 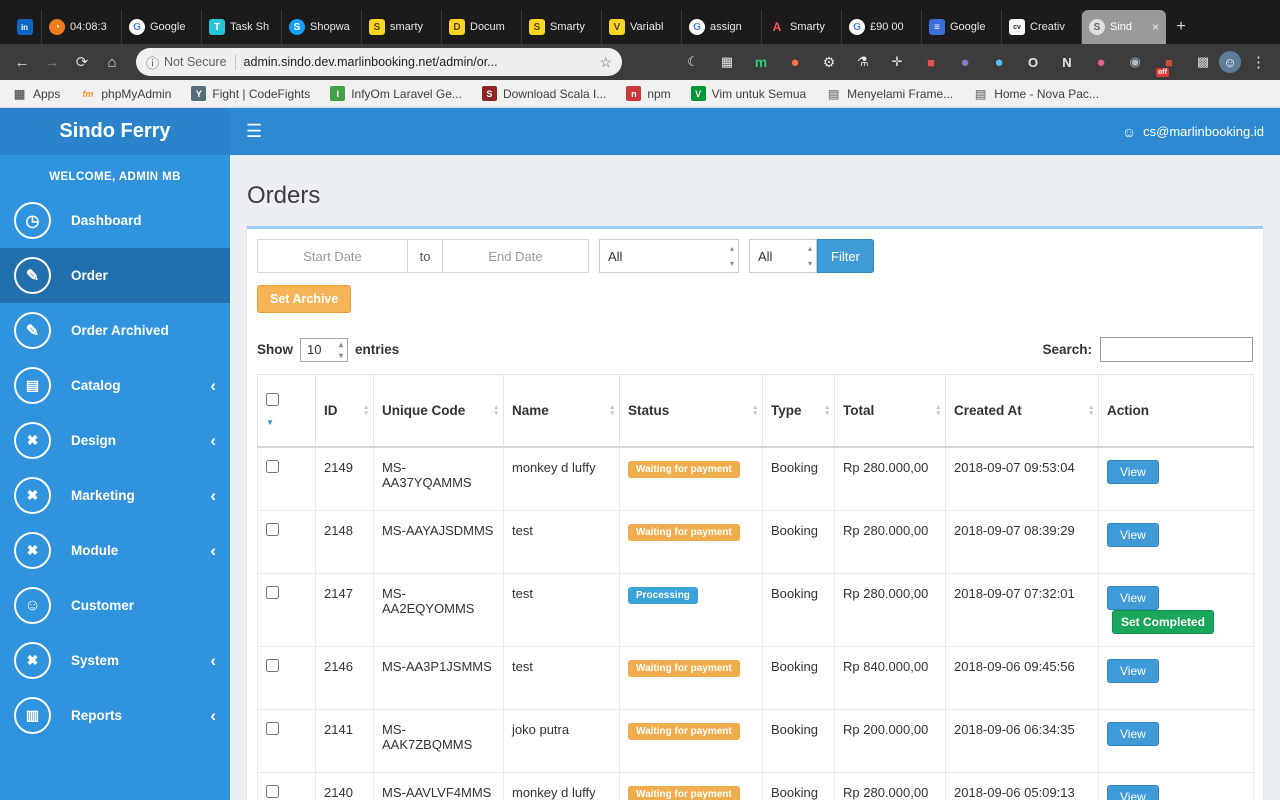 I want to click on forward-button: →, so click(x=52, y=62).